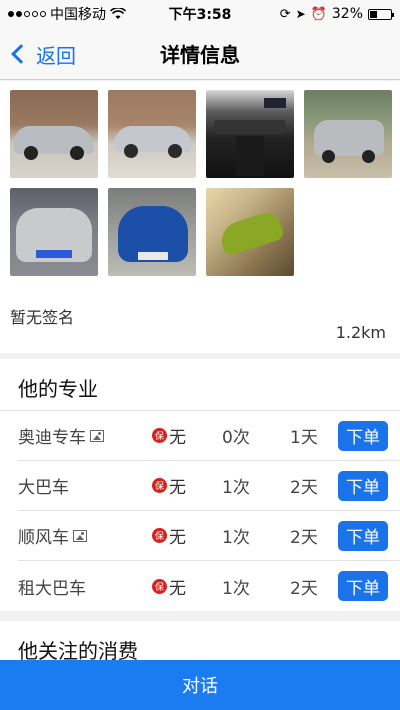 The width and height of the screenshot is (400, 710). I want to click on back-button: 返回, so click(42, 54).